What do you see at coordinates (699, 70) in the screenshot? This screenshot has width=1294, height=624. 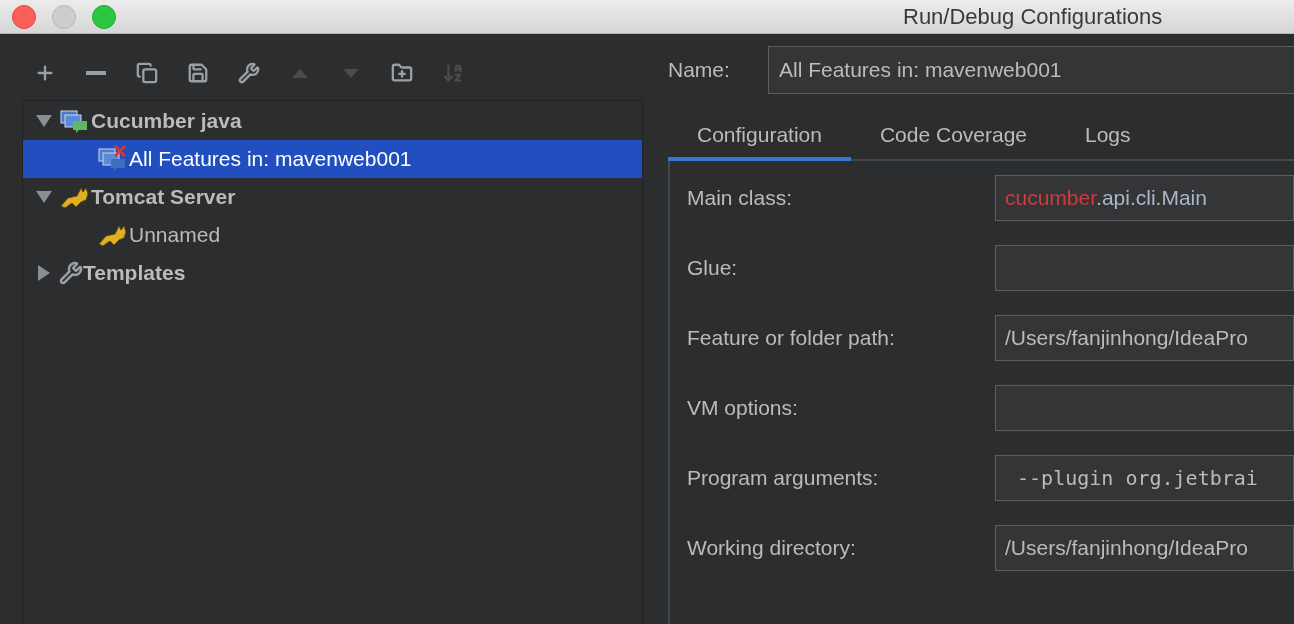 I see `name-label: Name:` at bounding box center [699, 70].